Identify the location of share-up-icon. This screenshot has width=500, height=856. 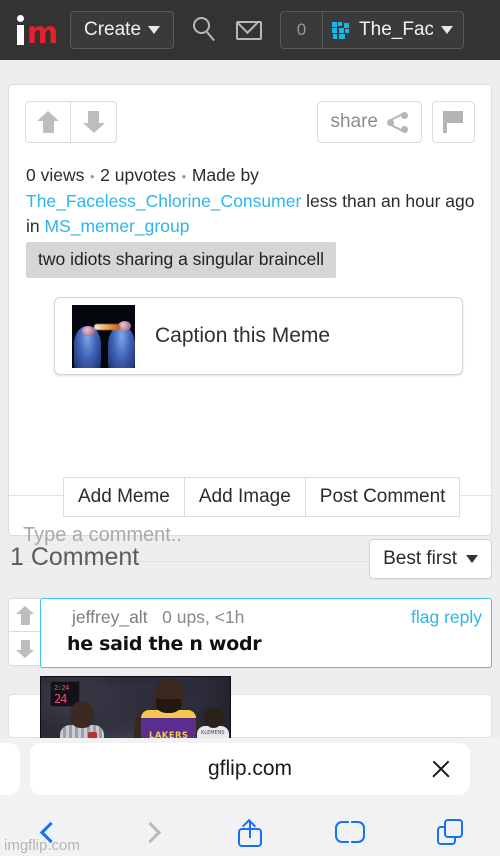
(250, 832).